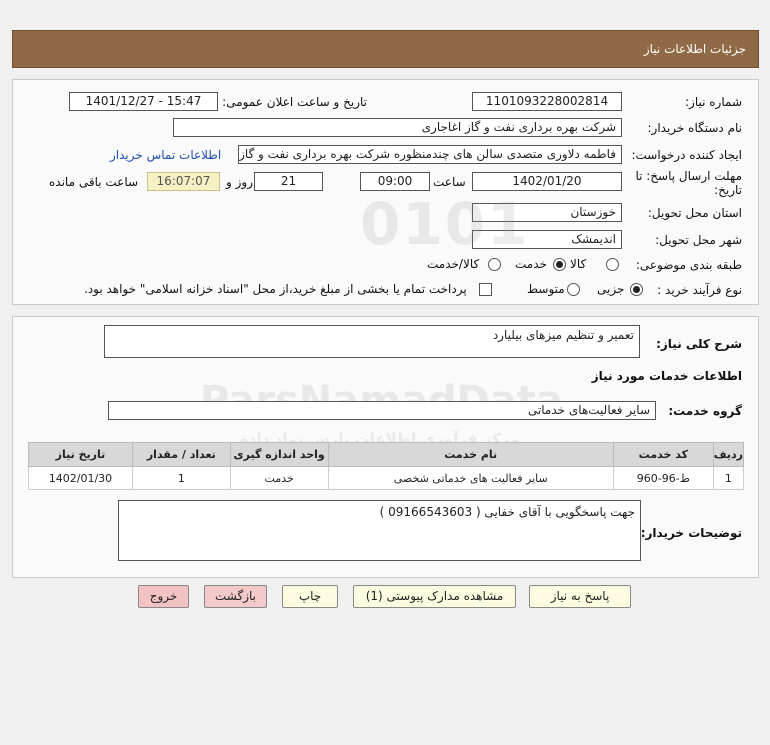 The image size is (770, 745). What do you see at coordinates (559, 264) in the screenshot?
I see `category-service-radio` at bounding box center [559, 264].